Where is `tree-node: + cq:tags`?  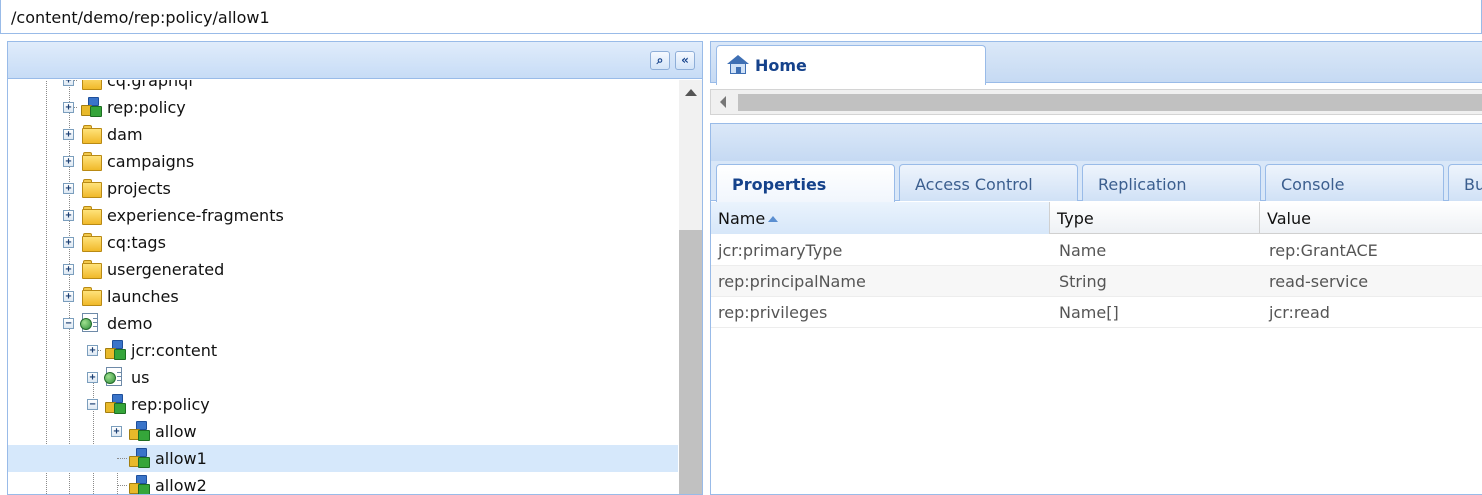 tree-node: + cq:tags is located at coordinates (343, 242).